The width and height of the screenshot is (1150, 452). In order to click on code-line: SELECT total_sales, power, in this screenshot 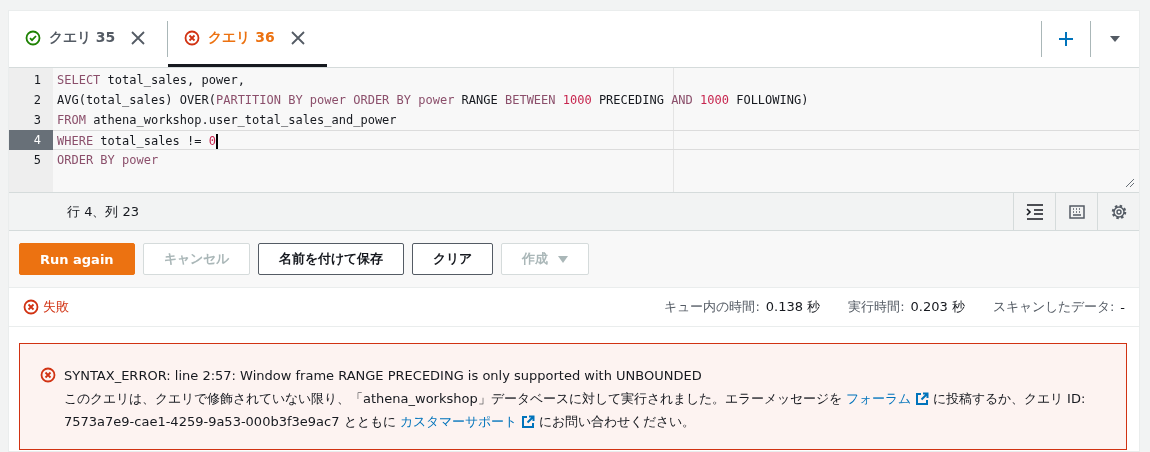, I will do `click(151, 80)`.